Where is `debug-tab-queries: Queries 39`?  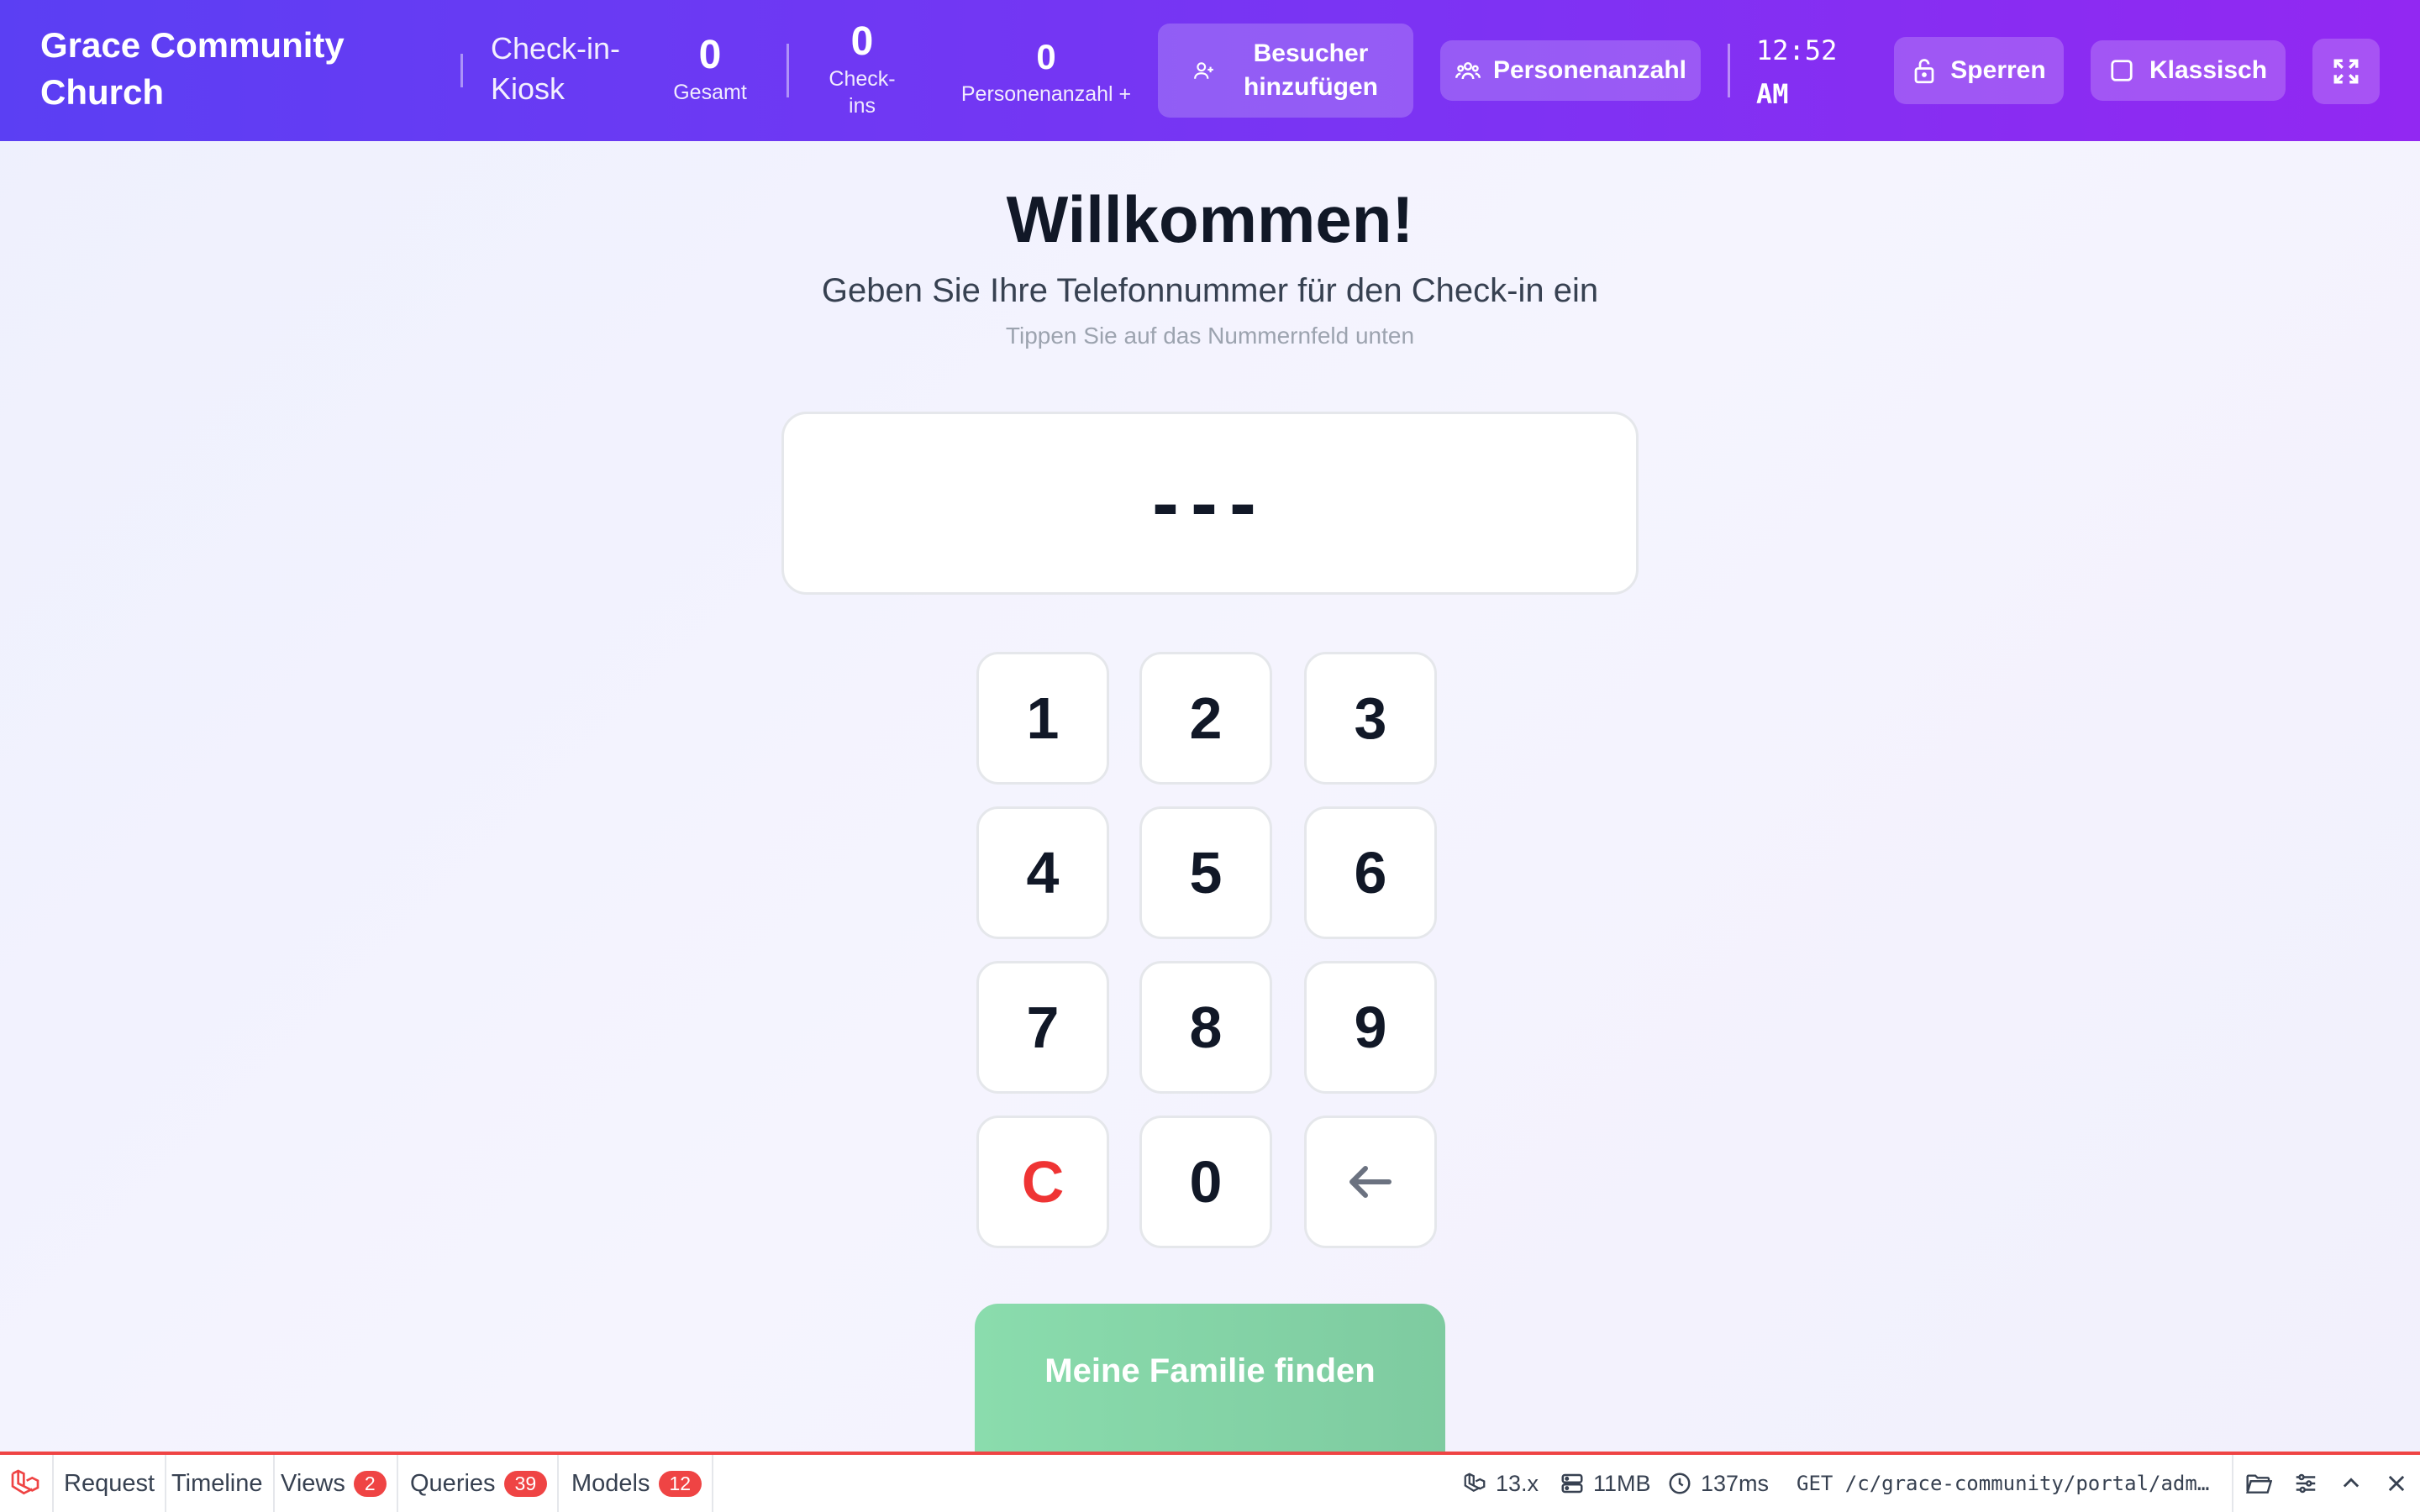 debug-tab-queries: Queries 39 is located at coordinates (480, 1483).